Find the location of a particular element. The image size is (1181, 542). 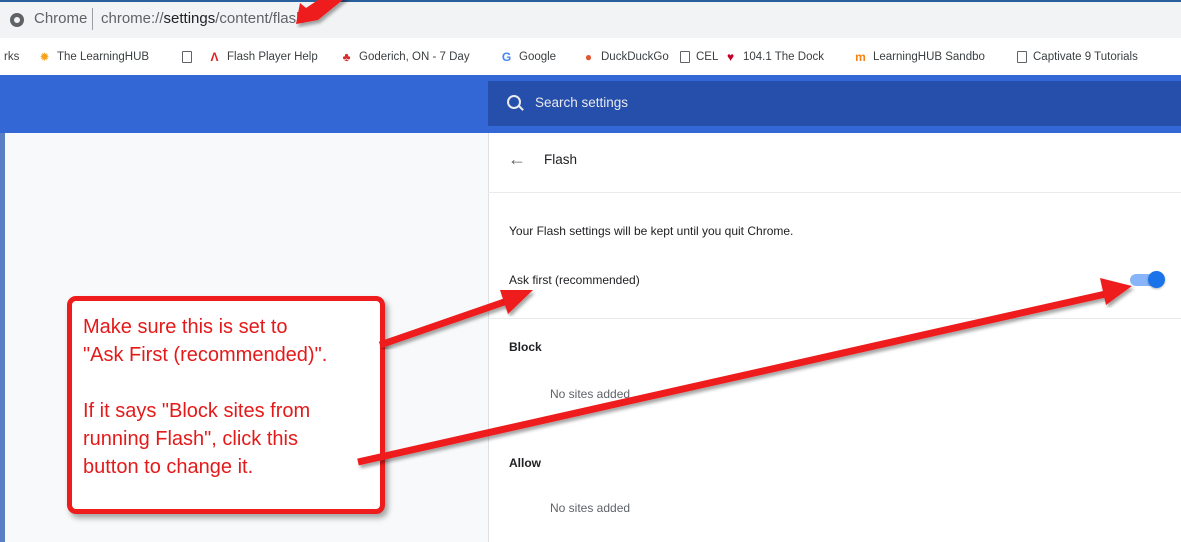

bookmark-label: rks is located at coordinates (12, 57).